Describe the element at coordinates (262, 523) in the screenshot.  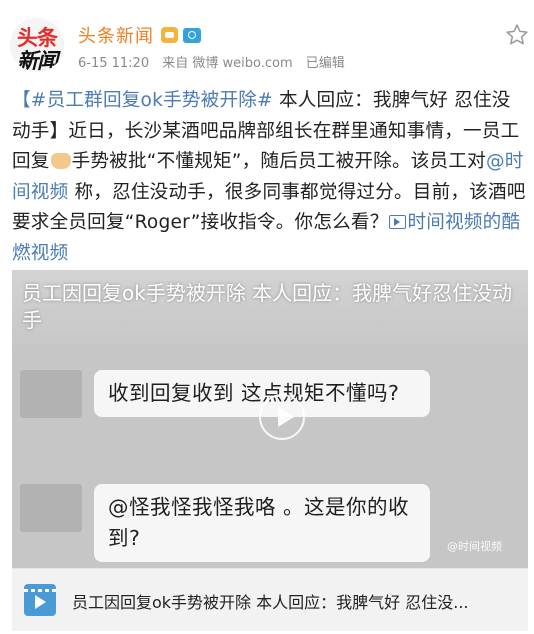
I see `chat-bubble-2: @怪我怪我怪我咯 。这是你的收到?` at that location.